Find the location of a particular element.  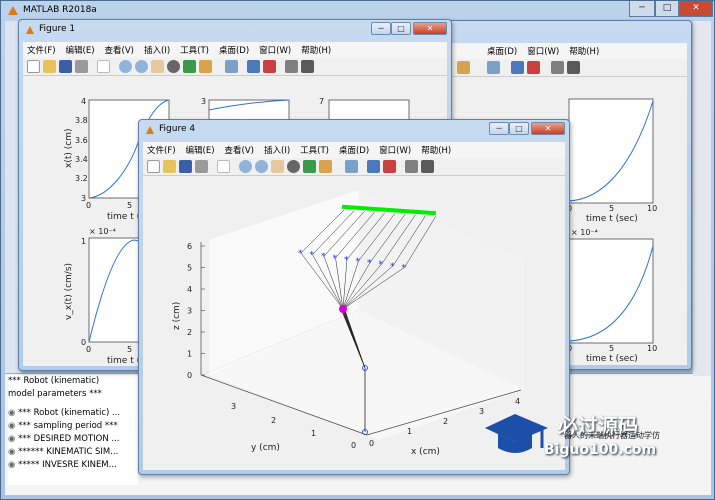

watermark: 必过源码 Biguo100.com 器人的末端执行器运动学仿 is located at coordinates (595, 440).